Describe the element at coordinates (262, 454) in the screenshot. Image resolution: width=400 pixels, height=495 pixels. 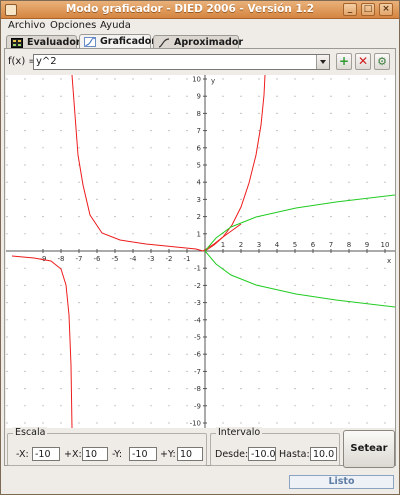
I see `desde-field: -10.0` at that location.